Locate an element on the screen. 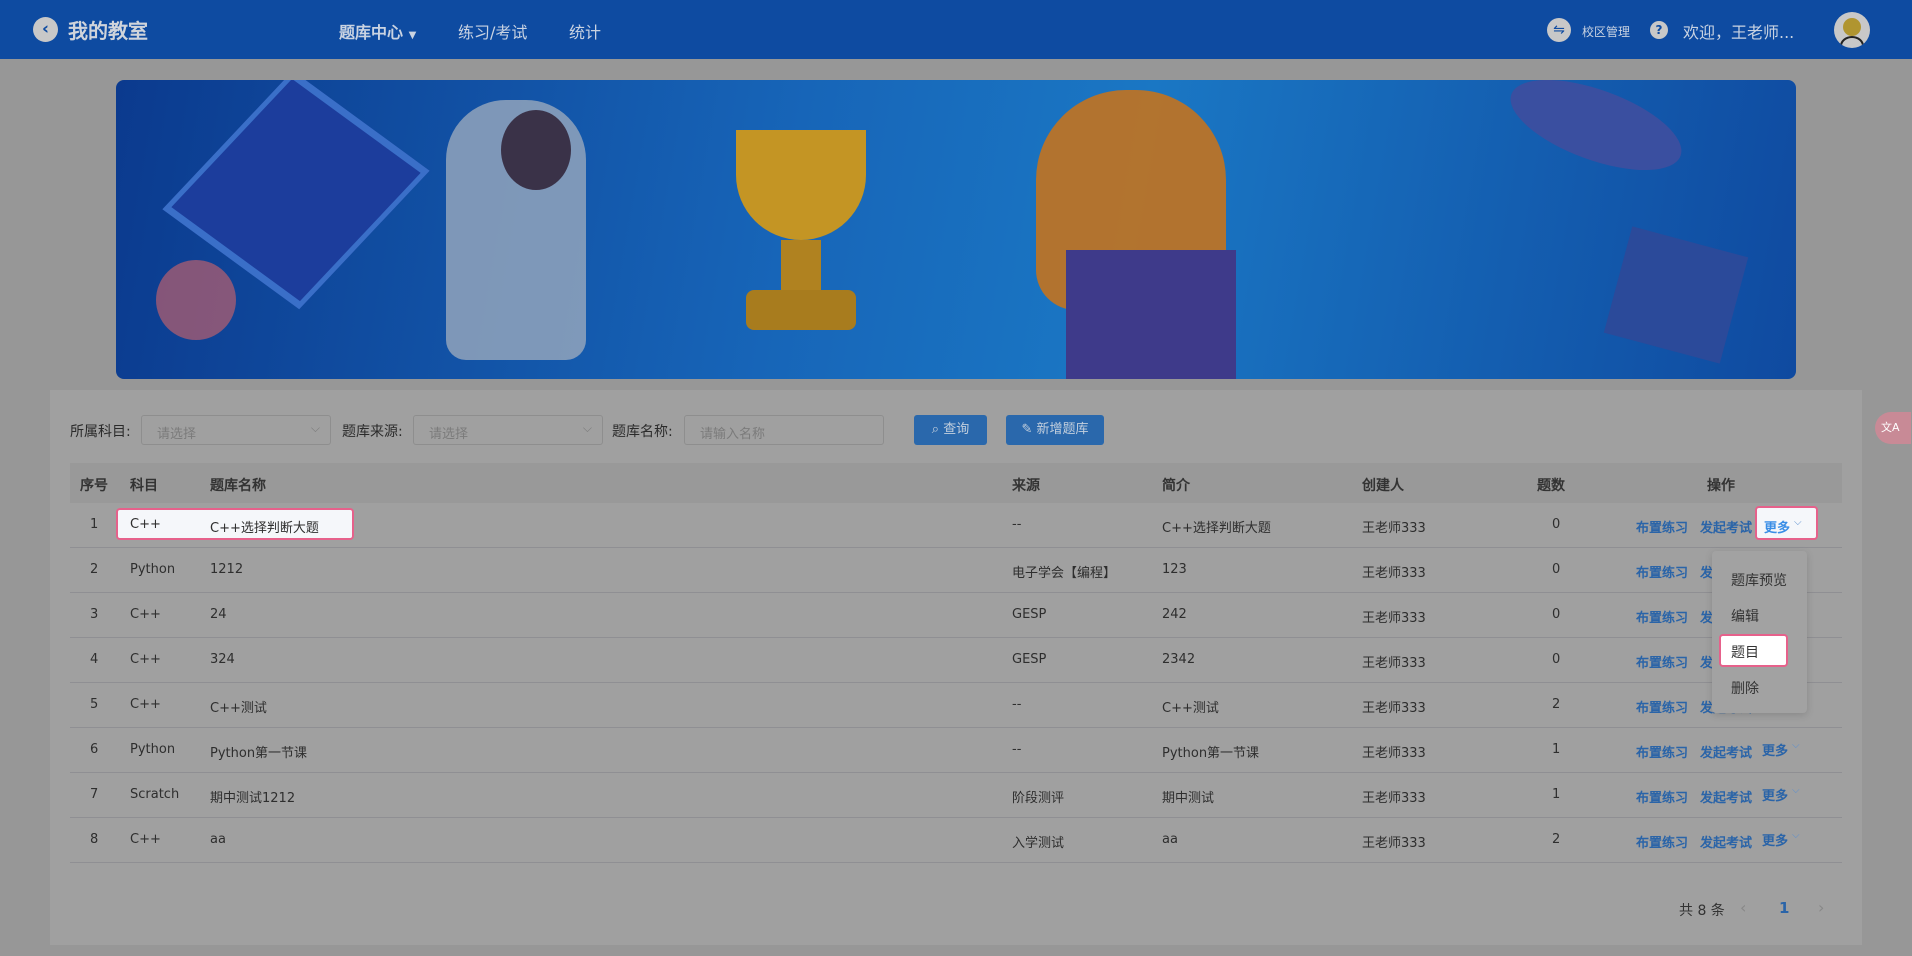 The height and width of the screenshot is (956, 1912). cell-source: 电子学会【编程】 is located at coordinates (1064, 573).